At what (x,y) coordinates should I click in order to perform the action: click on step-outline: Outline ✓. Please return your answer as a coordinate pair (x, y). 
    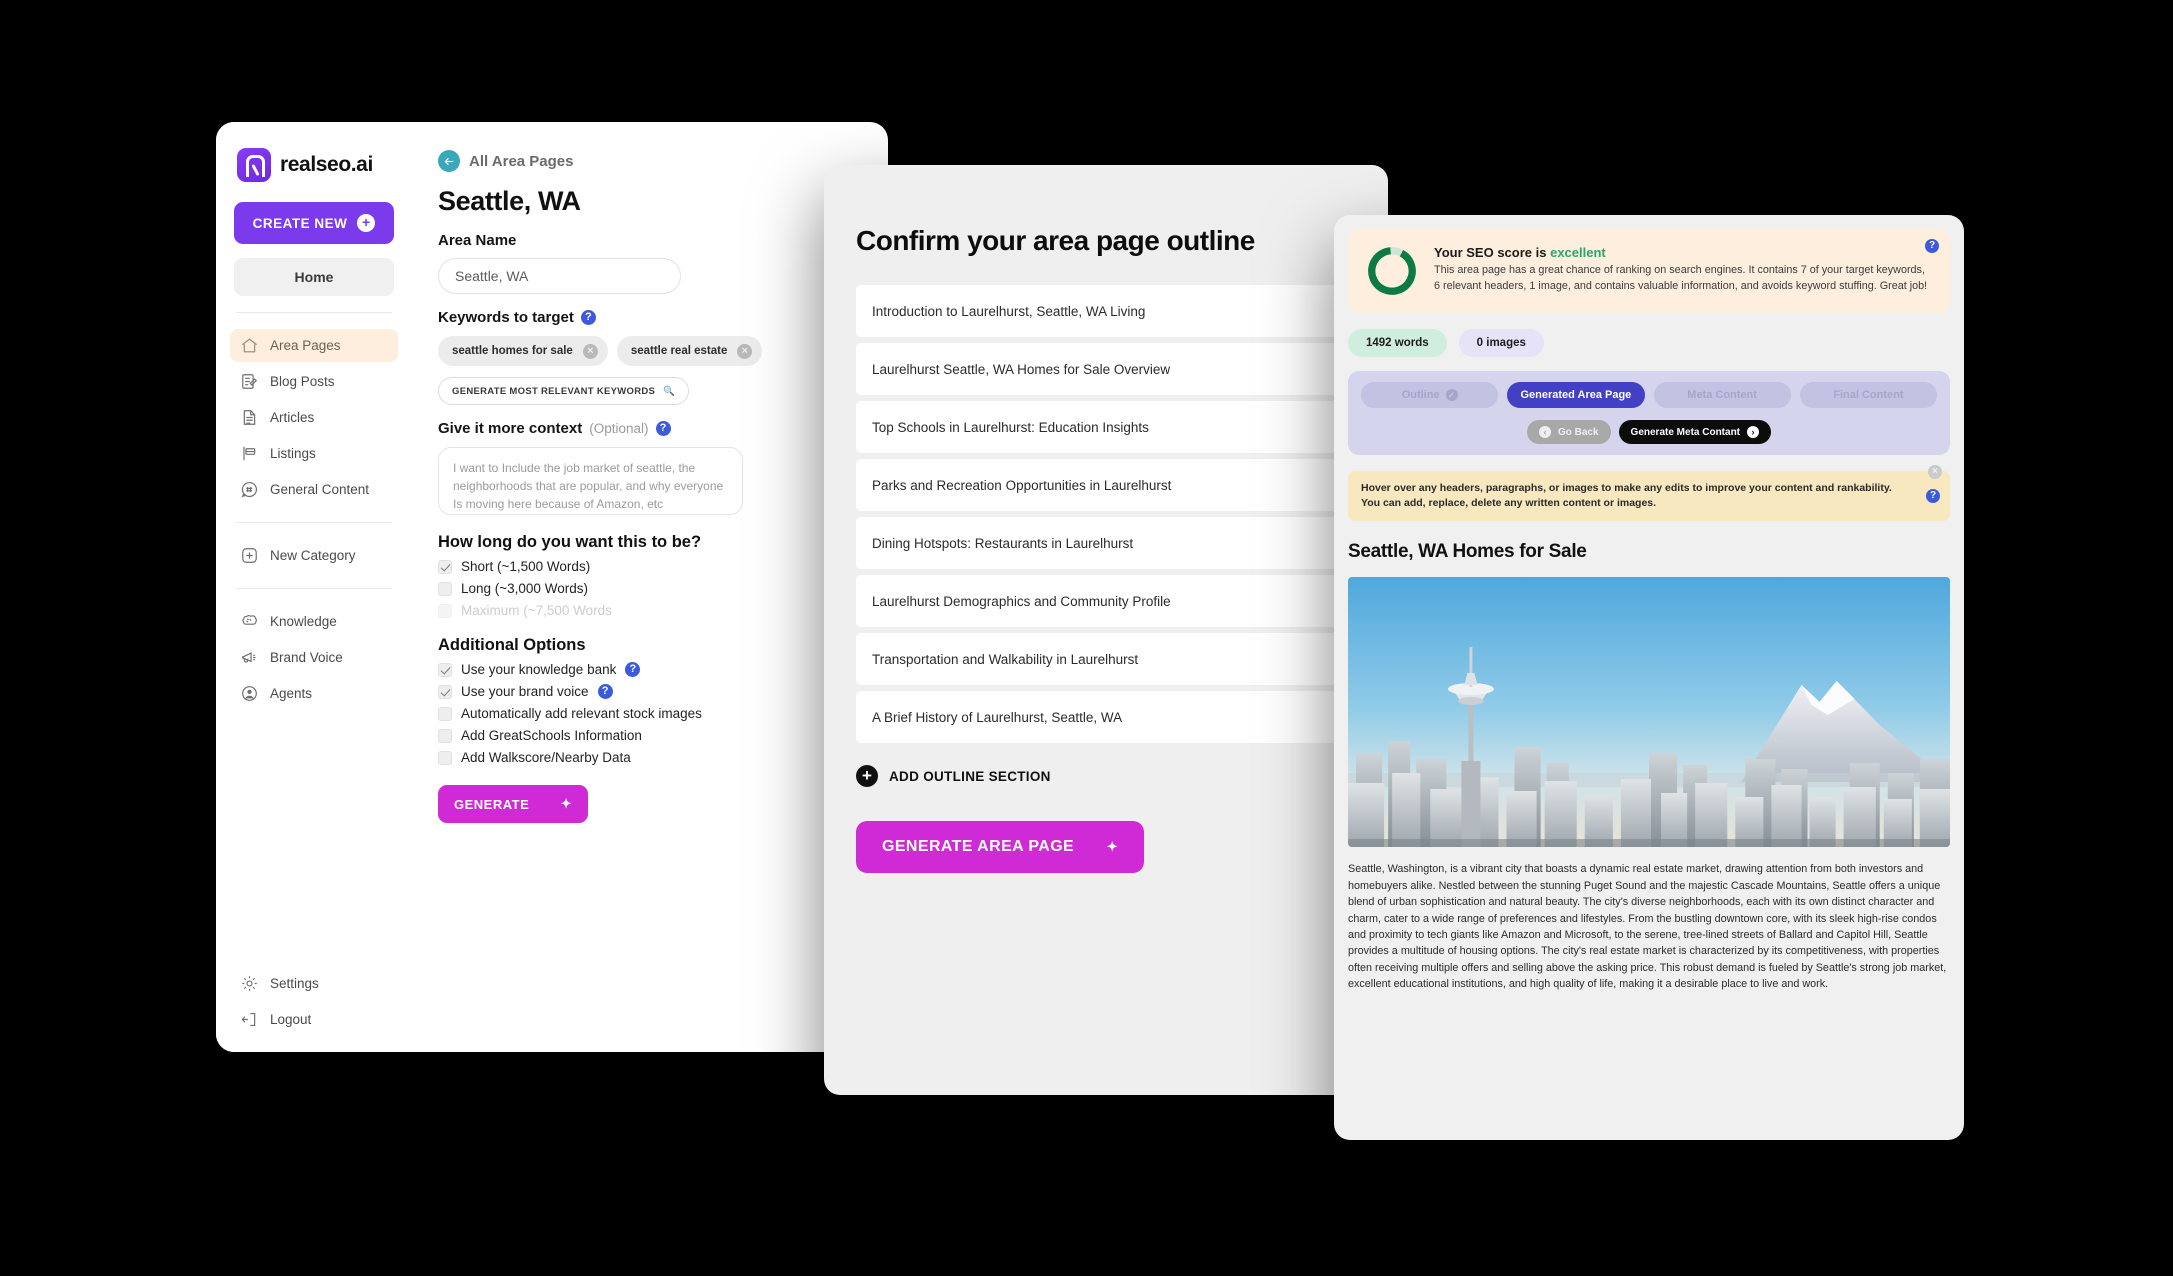
    Looking at the image, I should click on (1430, 395).